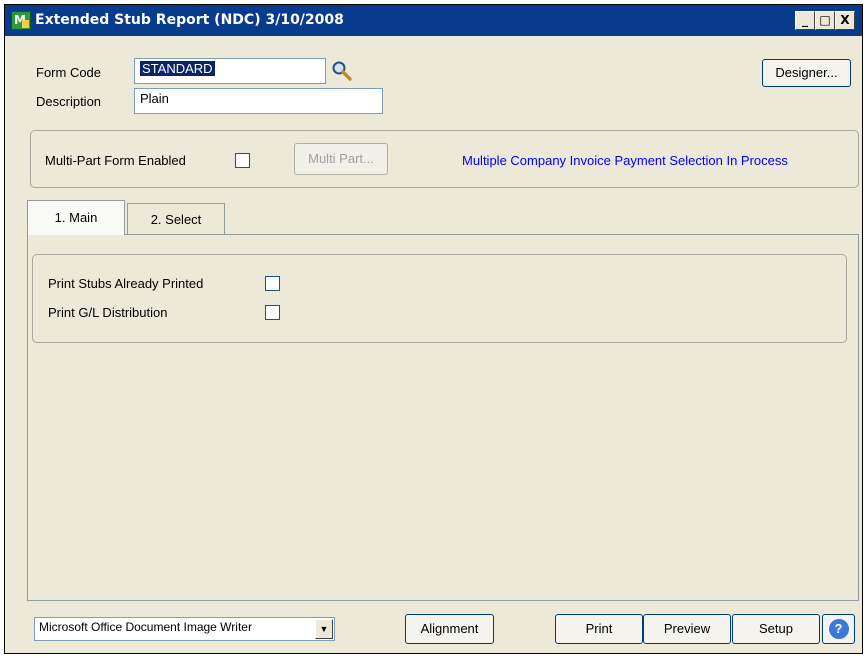  I want to click on option-label-stubs-printed: Print Stubs Already Printed, so click(126, 283).